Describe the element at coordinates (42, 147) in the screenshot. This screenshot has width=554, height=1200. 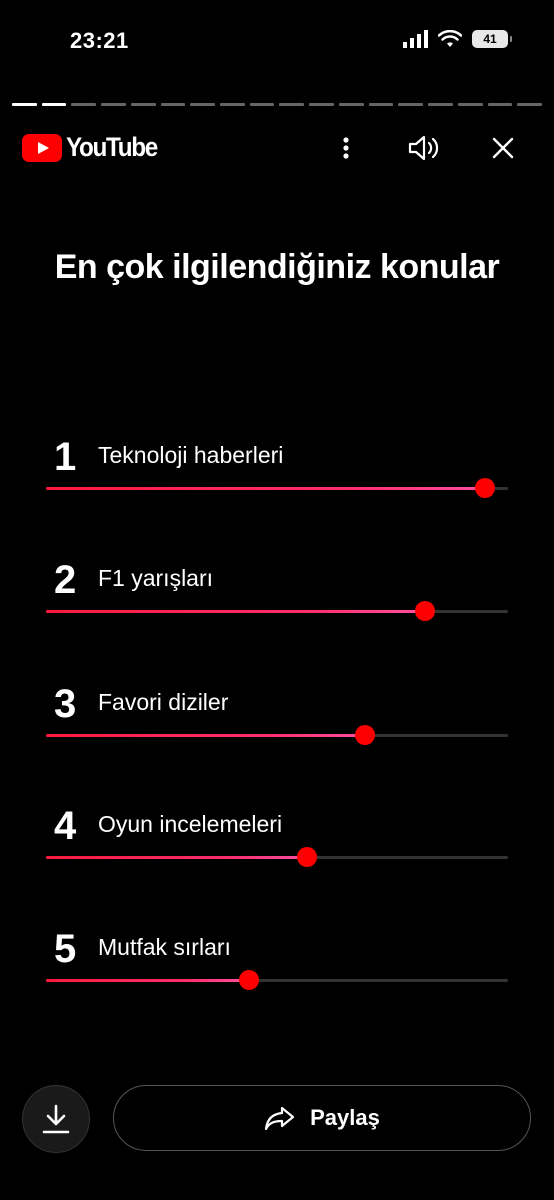
I see `youtube-logo-icon` at that location.